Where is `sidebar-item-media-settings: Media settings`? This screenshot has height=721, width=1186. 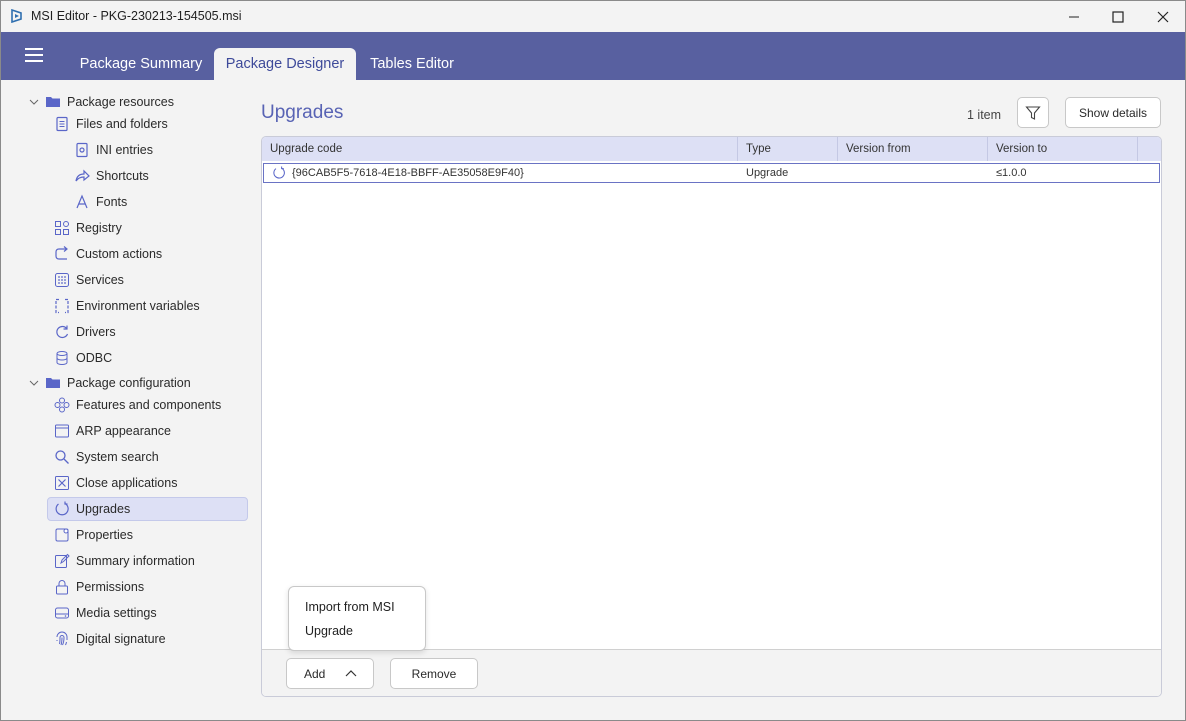 sidebar-item-media-settings: Media settings is located at coordinates (105, 613).